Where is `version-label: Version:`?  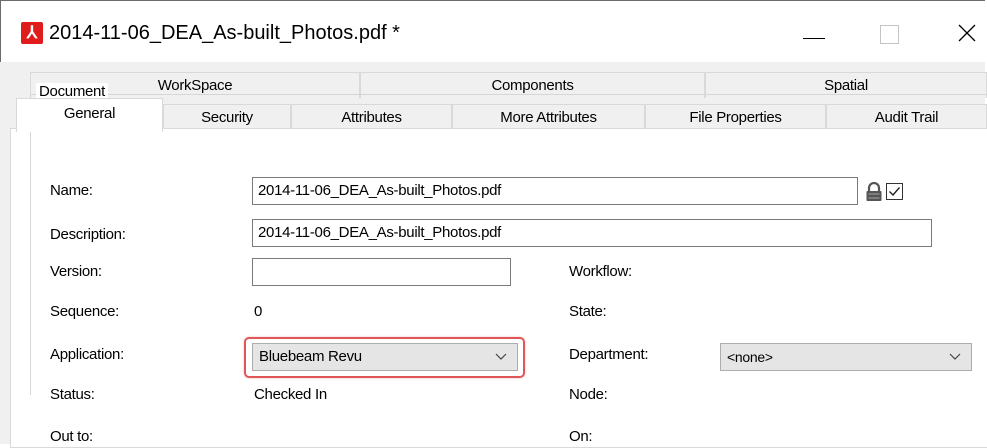 version-label: Version: is located at coordinates (76, 271).